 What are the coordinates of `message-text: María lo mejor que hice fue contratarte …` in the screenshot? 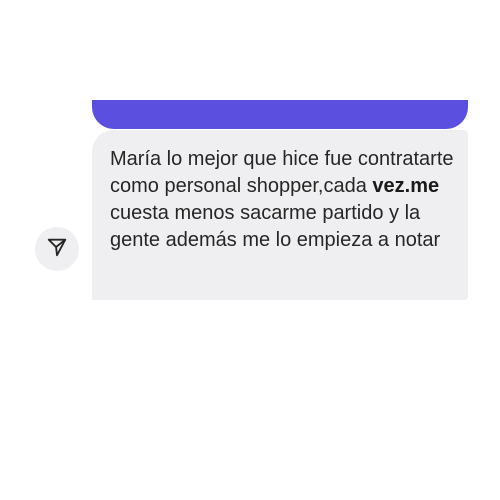 It's located at (283, 200).